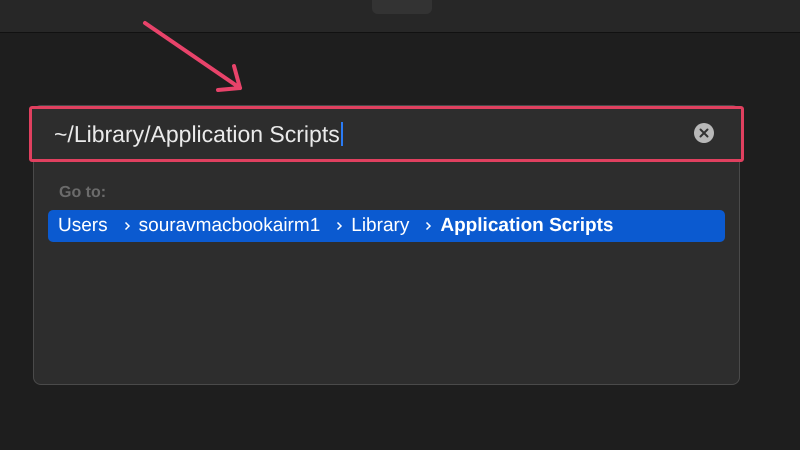 The width and height of the screenshot is (800, 450). I want to click on folder-name: Library, so click(380, 226).